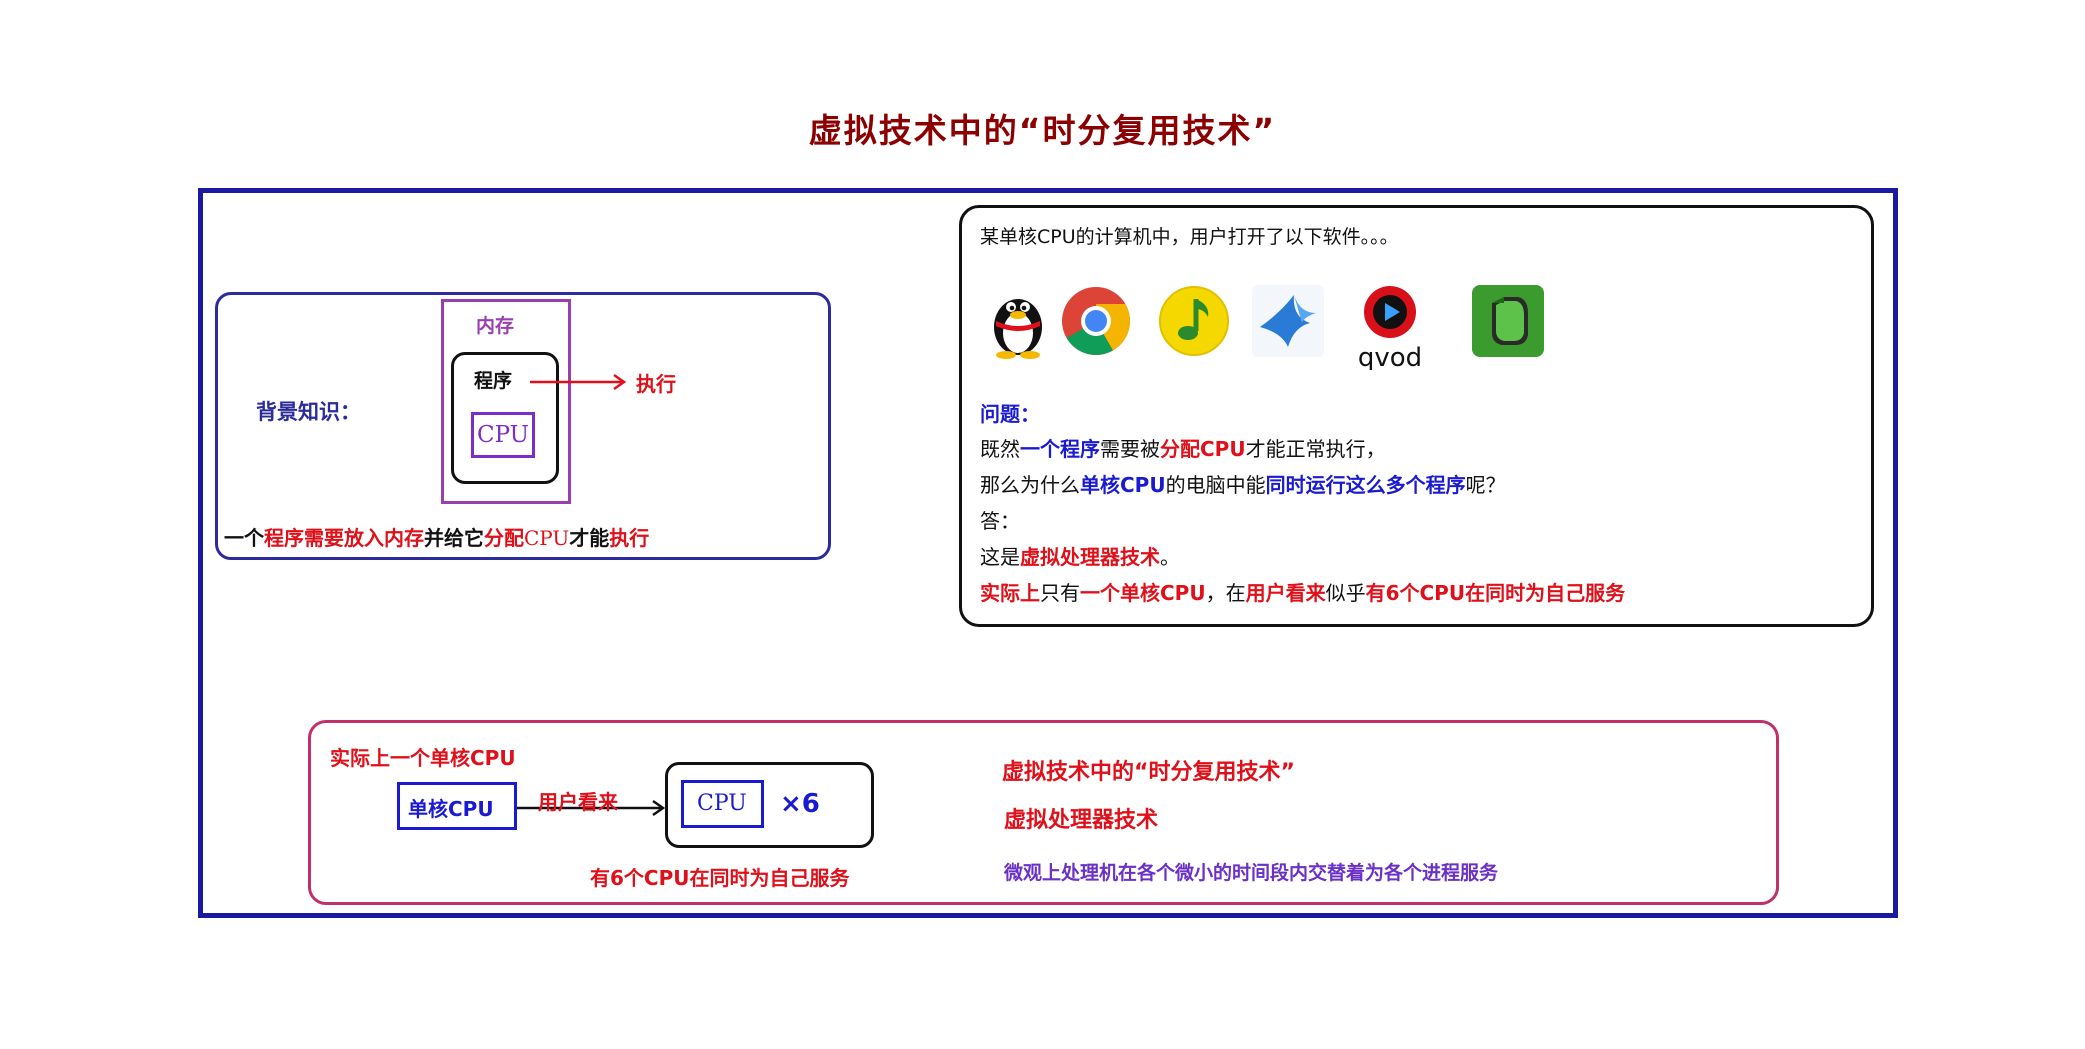 This screenshot has height=1049, width=2085. Describe the element at coordinates (589, 538) in the screenshot. I see `caption-part: 才能` at that location.